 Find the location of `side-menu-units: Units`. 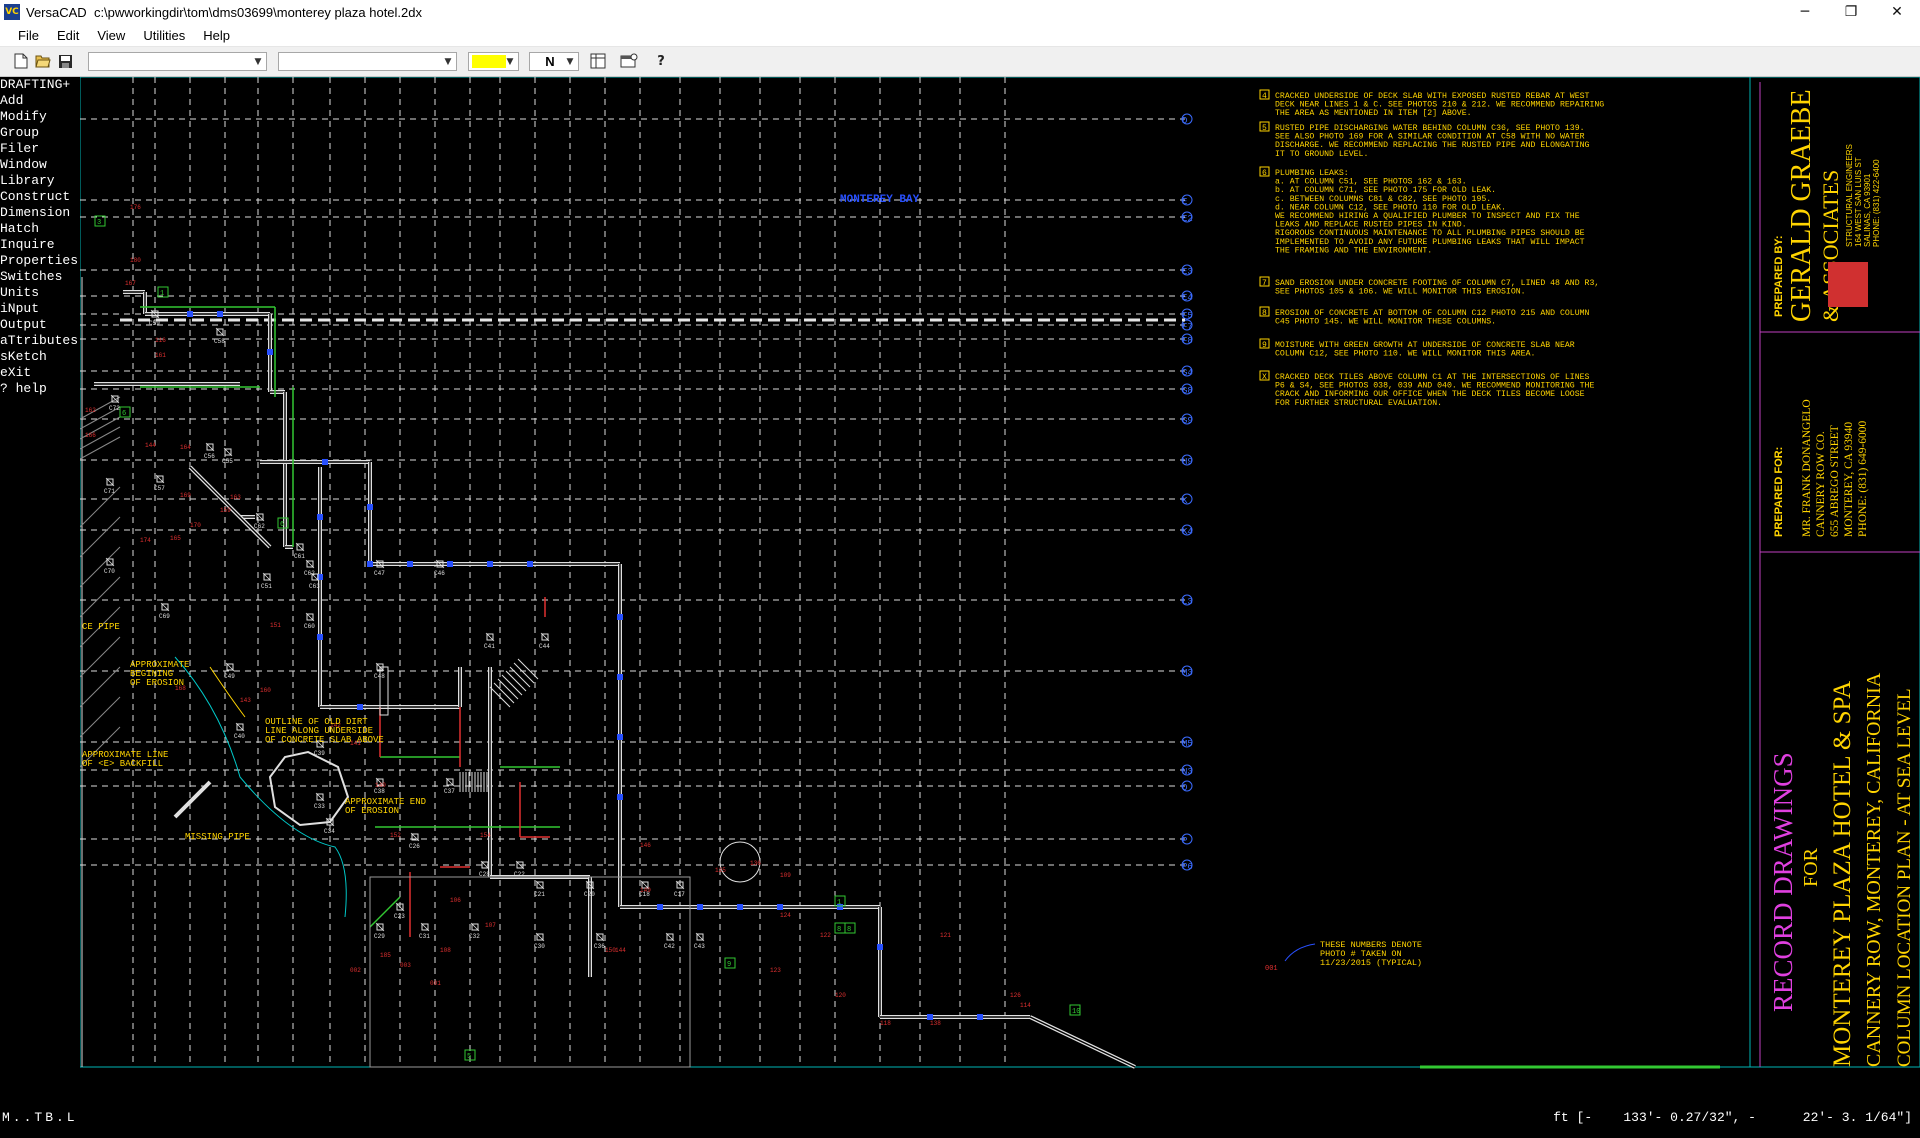

side-menu-units: Units is located at coordinates (40, 293).